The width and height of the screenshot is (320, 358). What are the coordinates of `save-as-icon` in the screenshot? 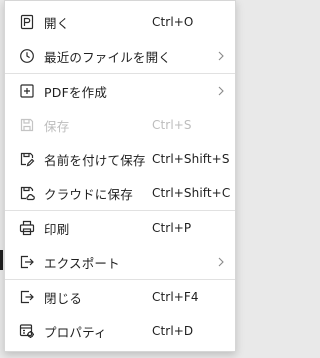 It's located at (27, 159).